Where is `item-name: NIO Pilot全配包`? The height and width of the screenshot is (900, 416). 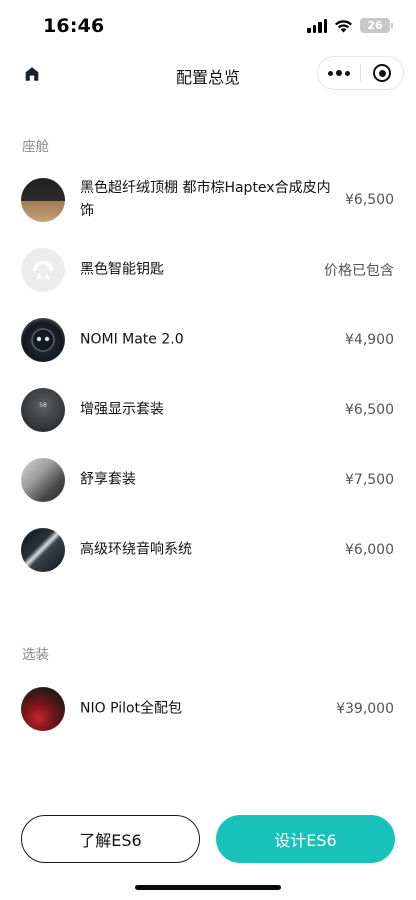 item-name: NIO Pilot全配包 is located at coordinates (131, 708).